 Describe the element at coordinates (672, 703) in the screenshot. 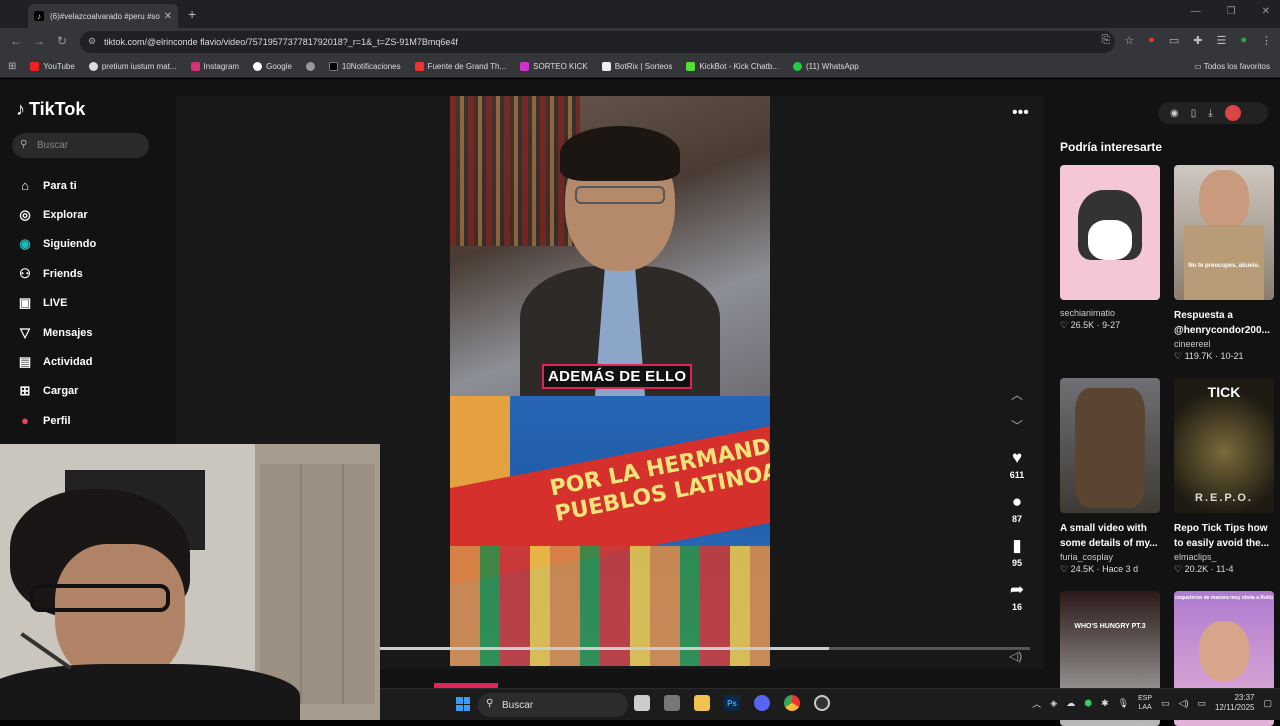

I see `app-icon` at that location.